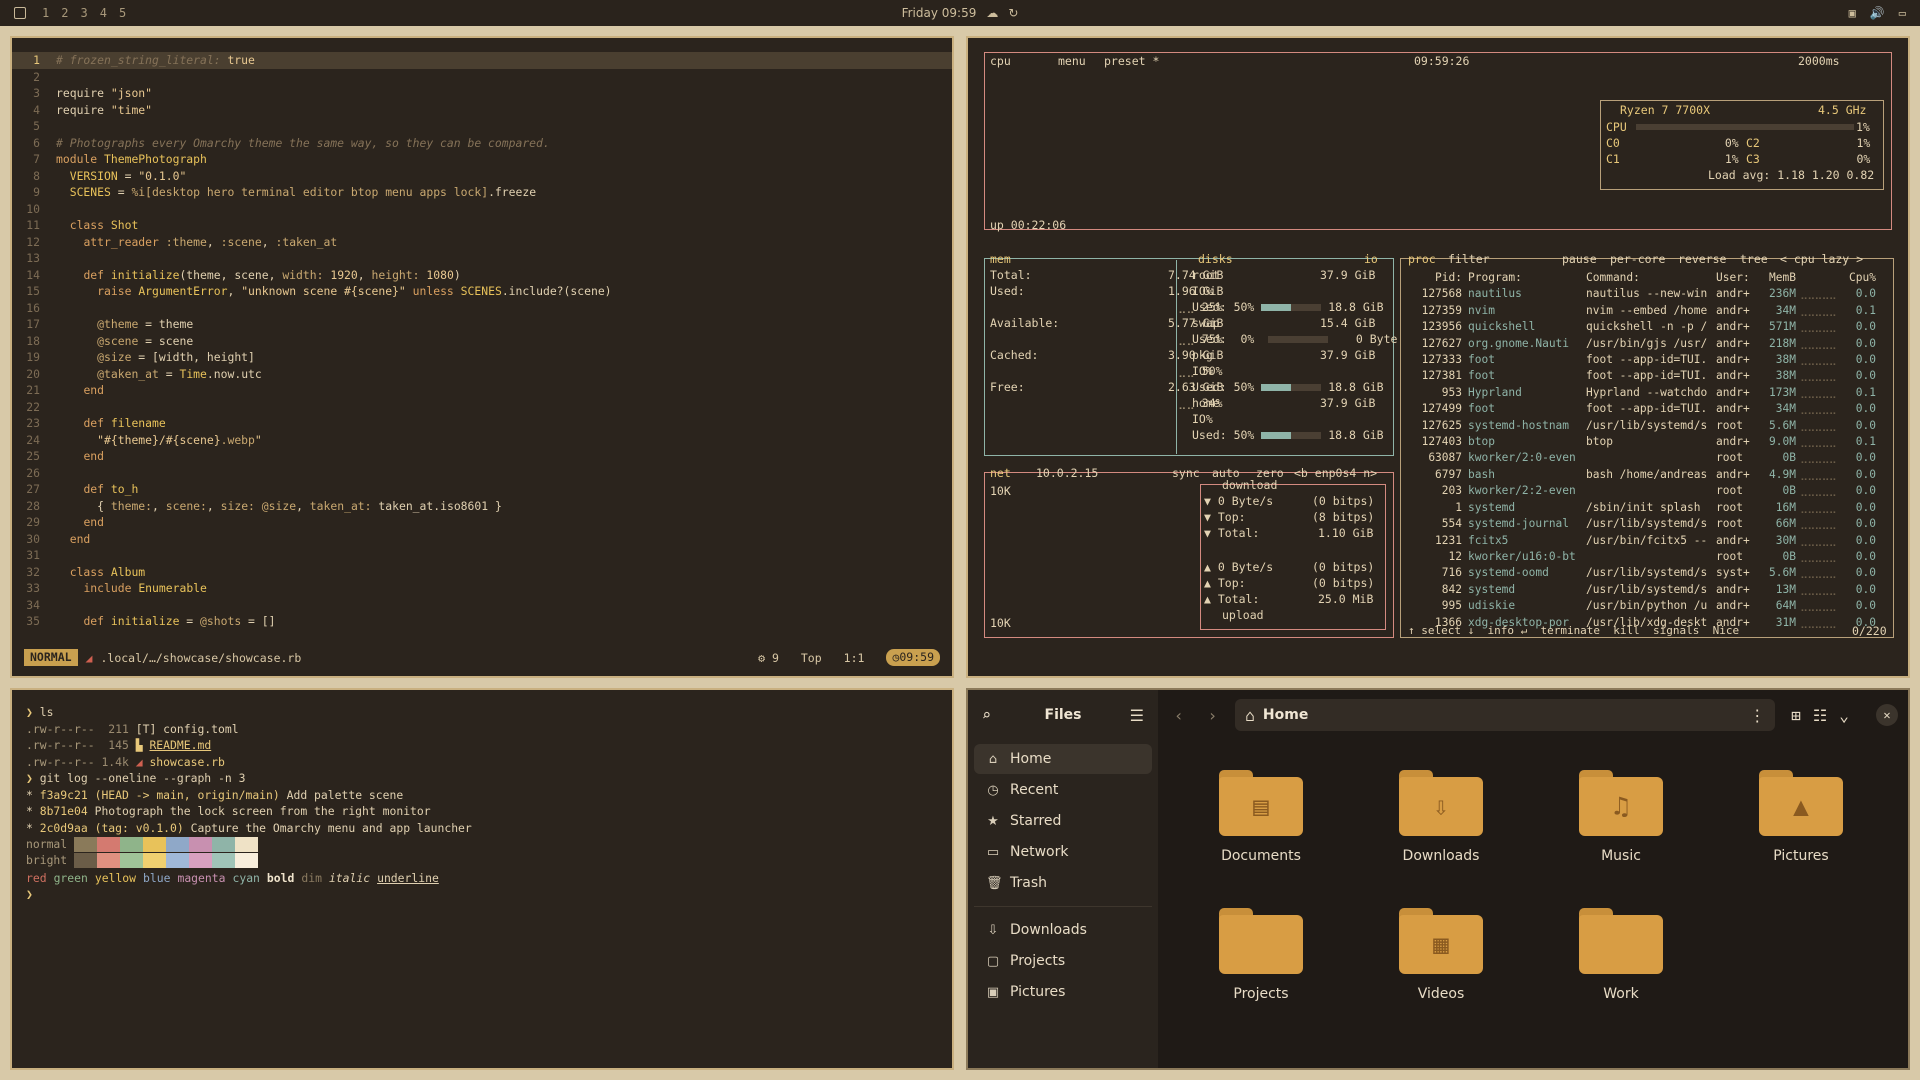 The image size is (1920, 1080). I want to click on path-menu-icon: ⋮, so click(1757, 715).